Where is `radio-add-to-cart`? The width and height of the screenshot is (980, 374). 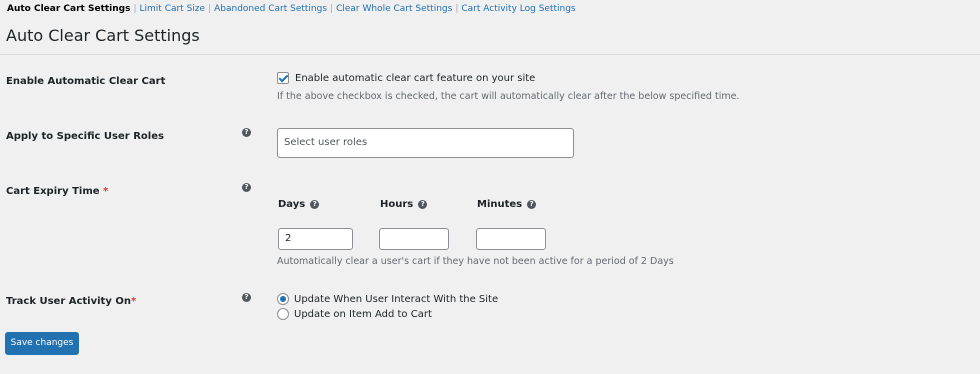 radio-add-to-cart is located at coordinates (283, 314).